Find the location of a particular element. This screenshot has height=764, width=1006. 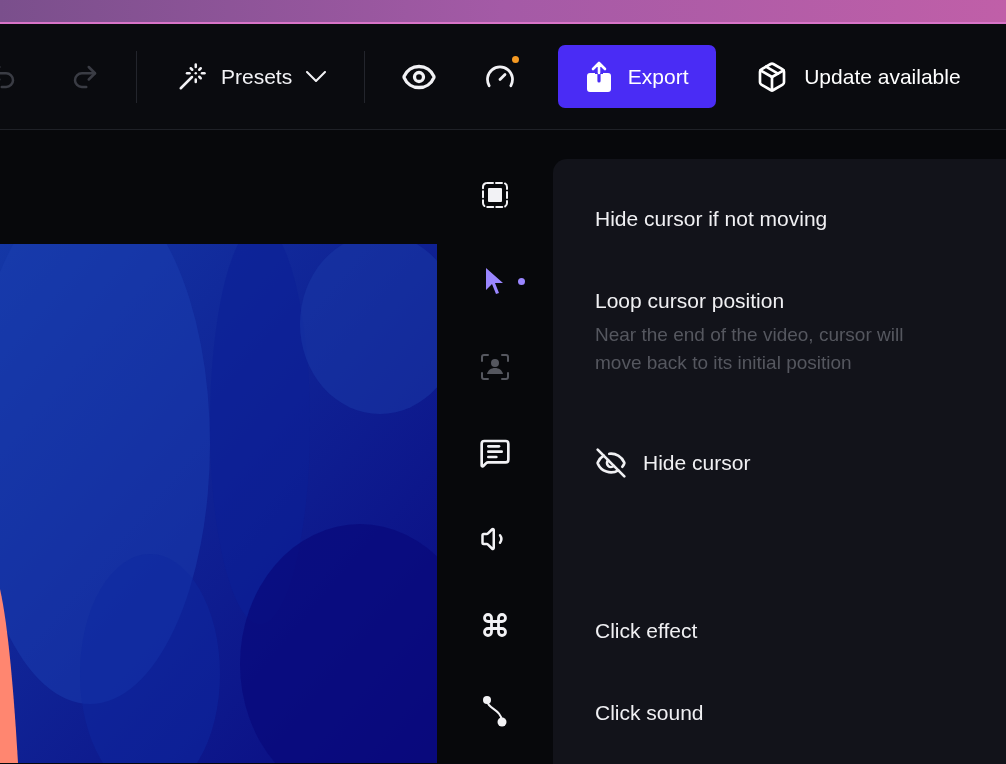

selection-frame-icon is located at coordinates (495, 195).